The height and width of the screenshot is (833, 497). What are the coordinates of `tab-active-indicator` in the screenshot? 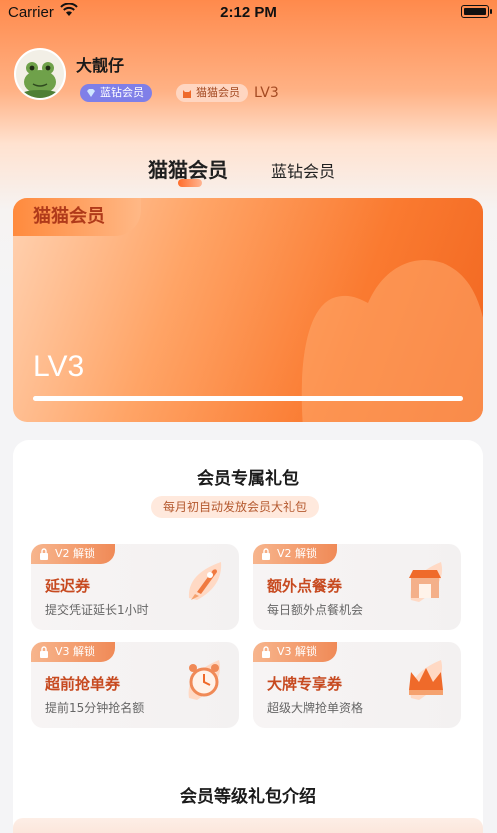 It's located at (190, 183).